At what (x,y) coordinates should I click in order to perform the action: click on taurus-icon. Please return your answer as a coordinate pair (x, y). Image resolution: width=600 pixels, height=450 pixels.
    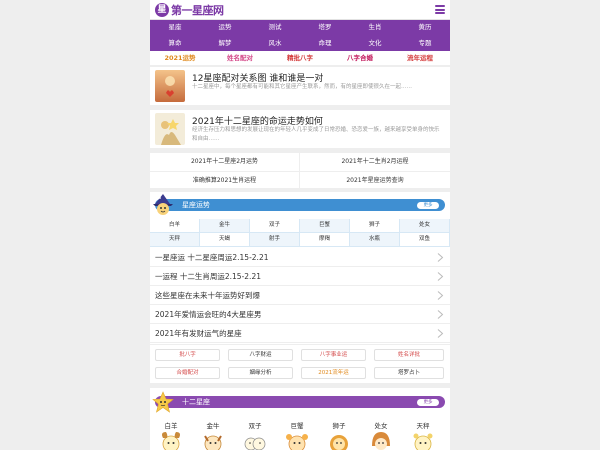
    Looking at the image, I should click on (213, 442).